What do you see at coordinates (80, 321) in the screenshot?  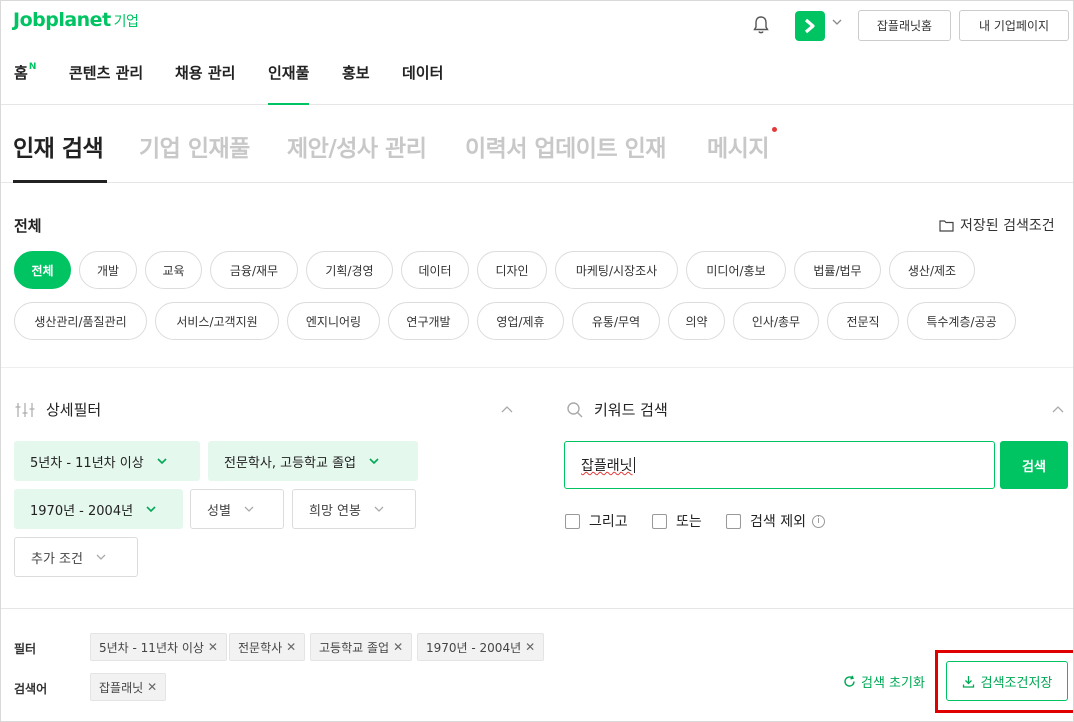 I see `chip-quality: 생산관리/품질관리` at bounding box center [80, 321].